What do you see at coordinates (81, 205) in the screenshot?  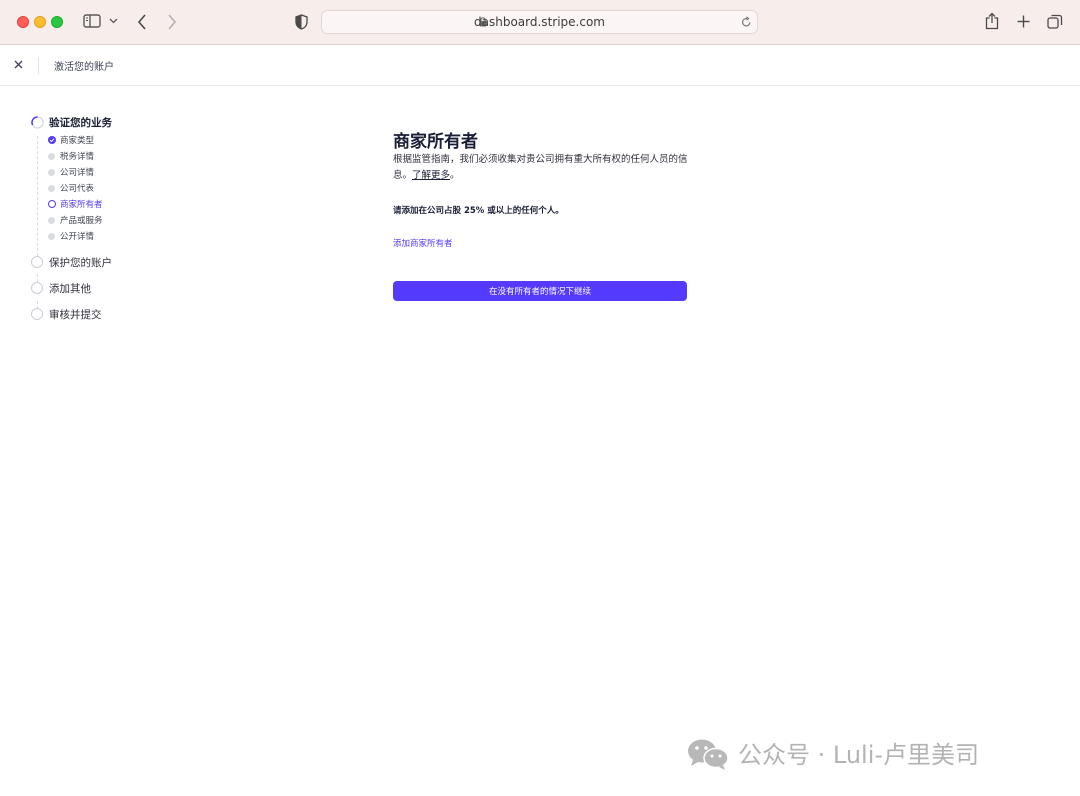 I see `substep-label: 商家所有者` at bounding box center [81, 205].